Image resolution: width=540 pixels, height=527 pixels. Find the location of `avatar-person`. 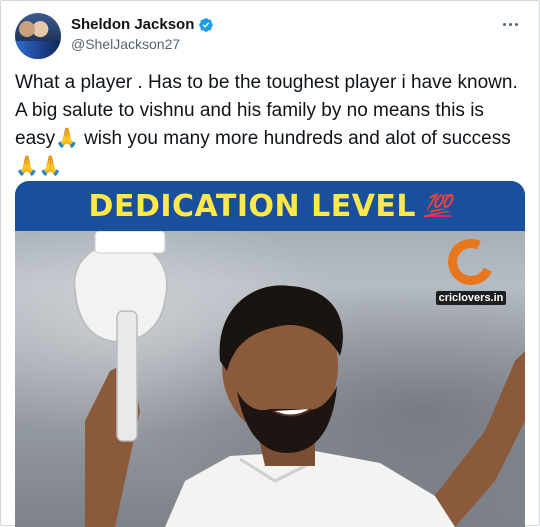

avatar-person is located at coordinates (27, 29).